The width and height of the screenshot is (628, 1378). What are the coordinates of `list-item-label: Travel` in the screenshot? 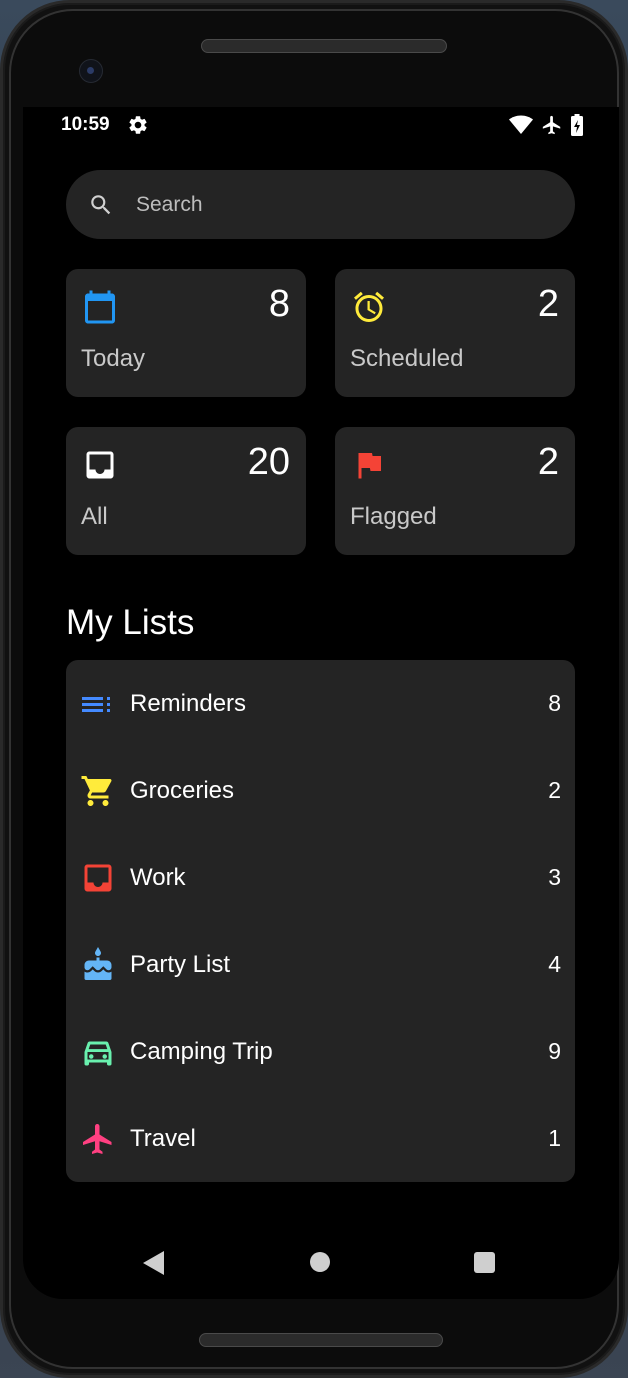 It's located at (163, 1138).